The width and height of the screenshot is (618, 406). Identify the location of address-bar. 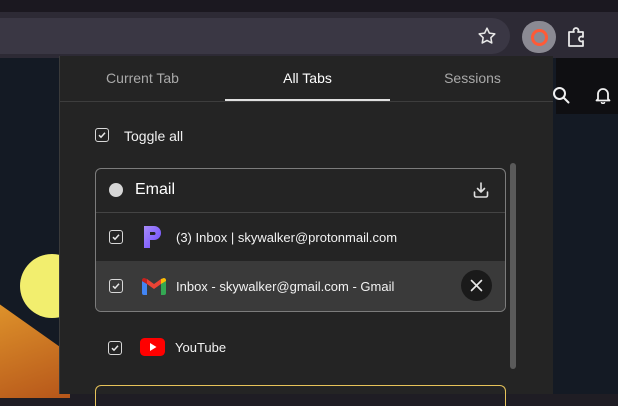
(255, 36).